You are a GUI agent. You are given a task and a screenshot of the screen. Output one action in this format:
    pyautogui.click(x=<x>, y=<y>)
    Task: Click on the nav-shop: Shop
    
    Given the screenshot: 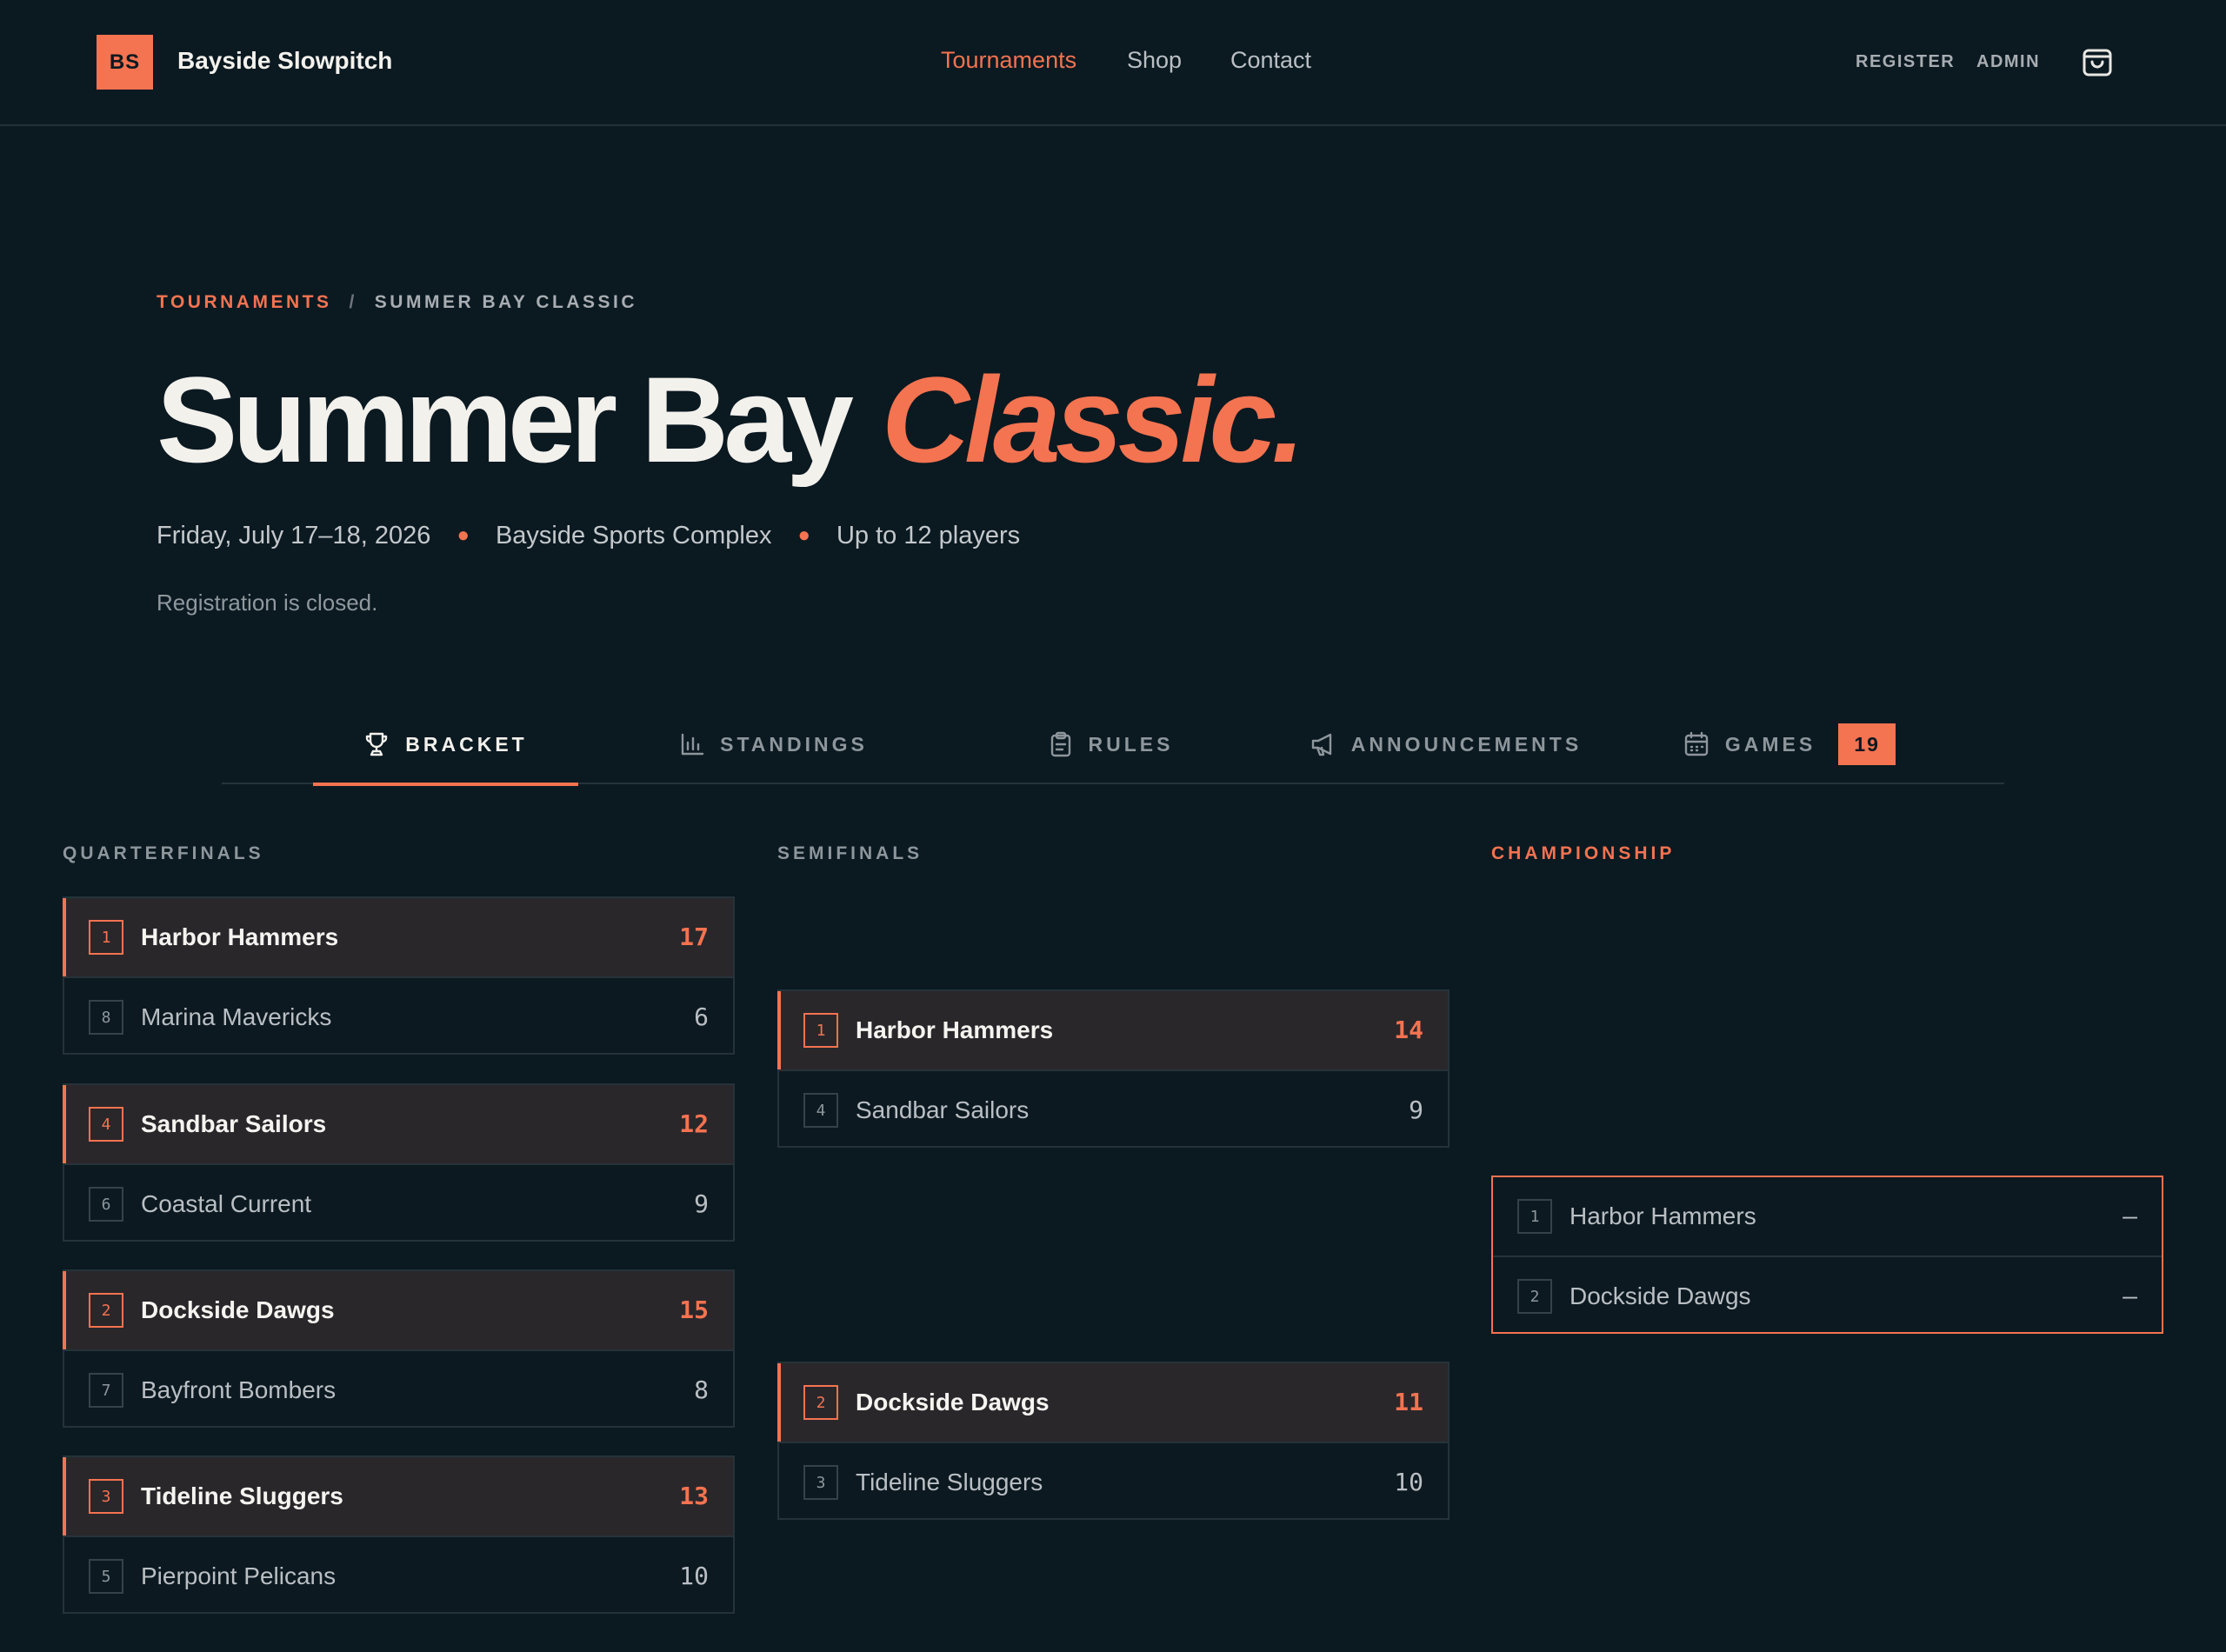 What is the action you would take?
    pyautogui.click(x=1154, y=60)
    